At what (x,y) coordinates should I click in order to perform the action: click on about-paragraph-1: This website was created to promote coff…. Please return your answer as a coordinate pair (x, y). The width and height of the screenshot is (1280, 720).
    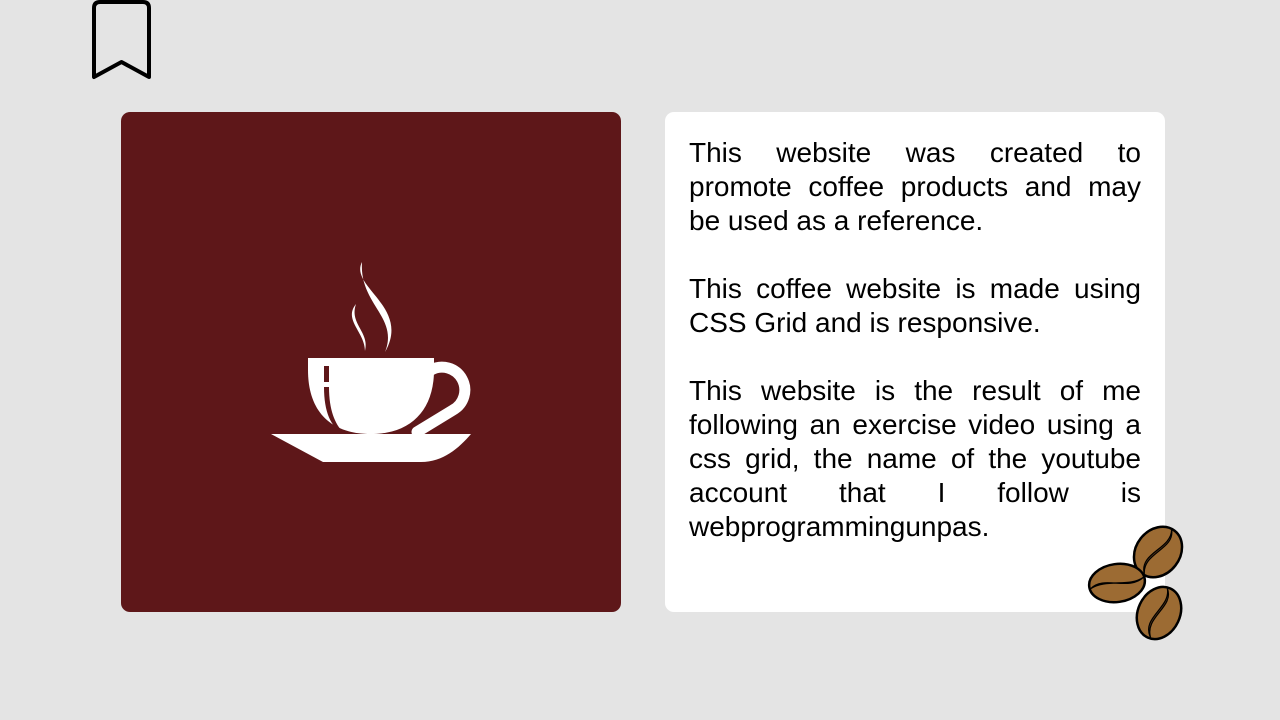
    Looking at the image, I should click on (915, 186).